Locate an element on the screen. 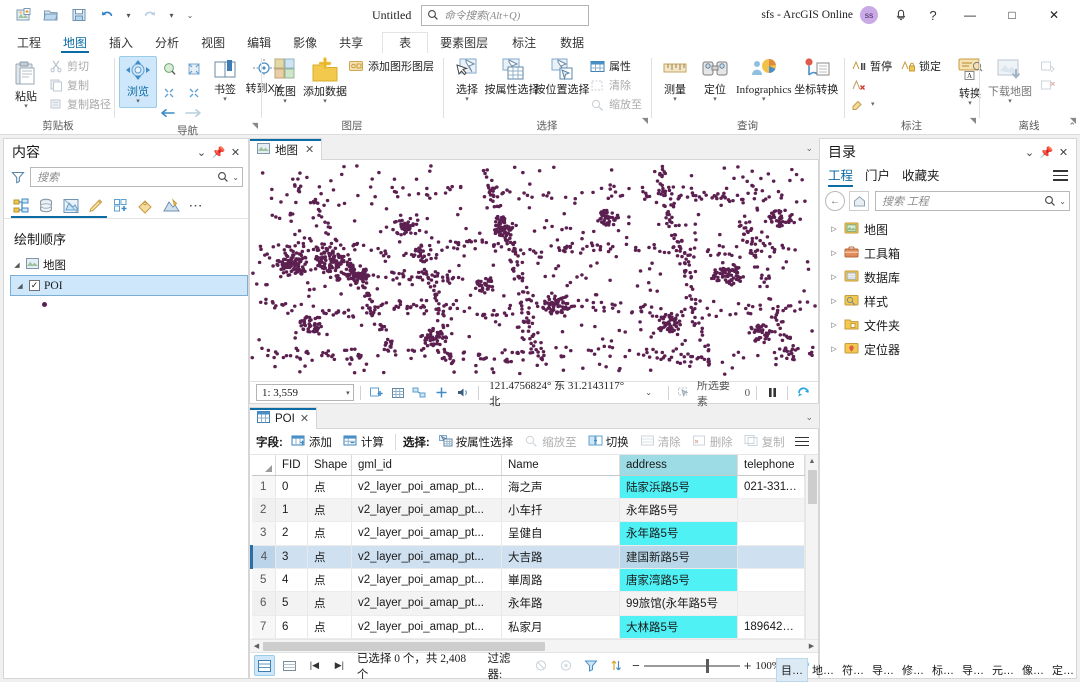 This screenshot has width=1080, height=682. catalog-item-toolboxes: ▷ 工具箱 is located at coordinates (948, 253).